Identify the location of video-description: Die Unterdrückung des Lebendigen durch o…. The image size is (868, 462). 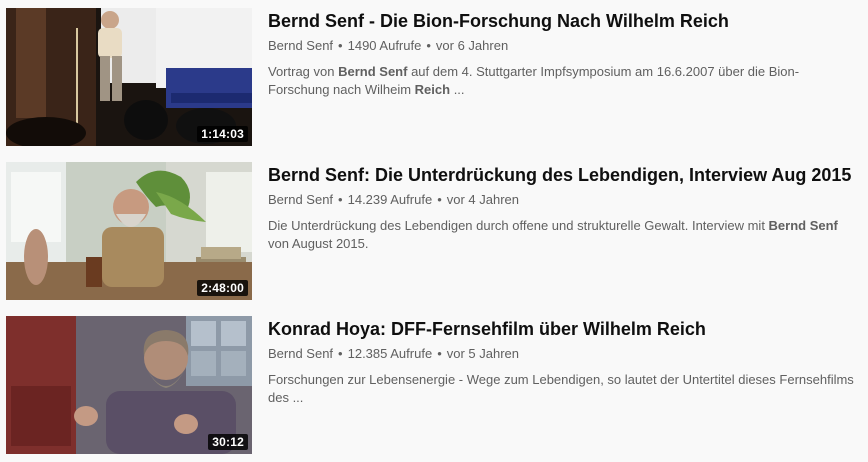
(564, 235).